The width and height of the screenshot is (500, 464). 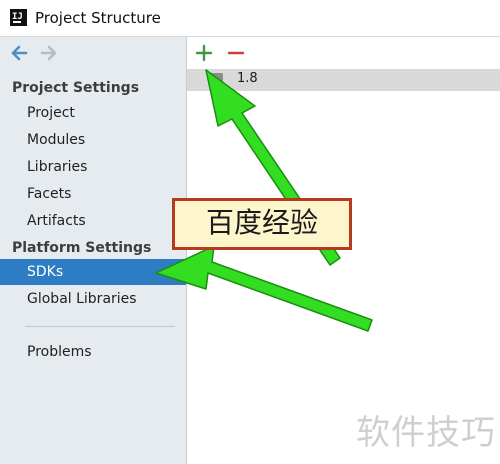 What do you see at coordinates (343, 80) in the screenshot?
I see `sdk-list-row: 1.8` at bounding box center [343, 80].